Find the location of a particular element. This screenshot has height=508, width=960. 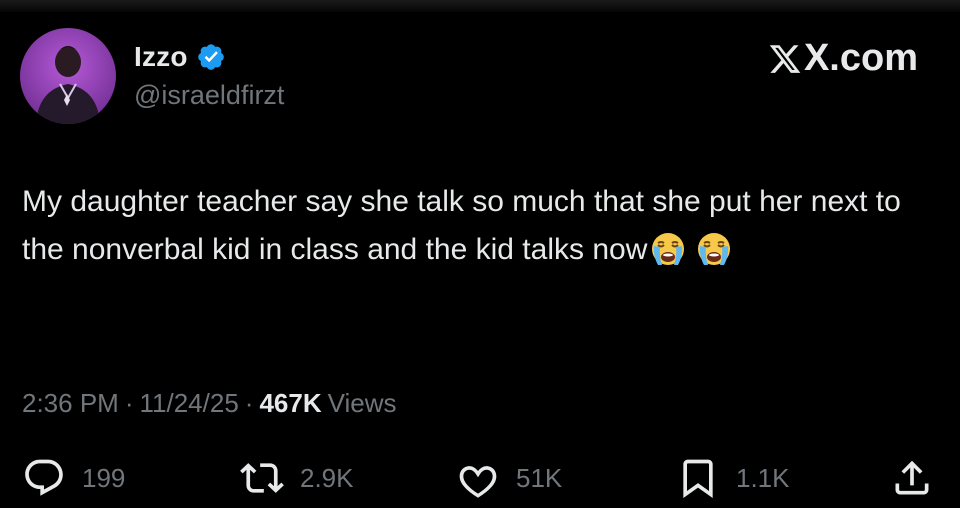

reply-icon is located at coordinates (44, 477).